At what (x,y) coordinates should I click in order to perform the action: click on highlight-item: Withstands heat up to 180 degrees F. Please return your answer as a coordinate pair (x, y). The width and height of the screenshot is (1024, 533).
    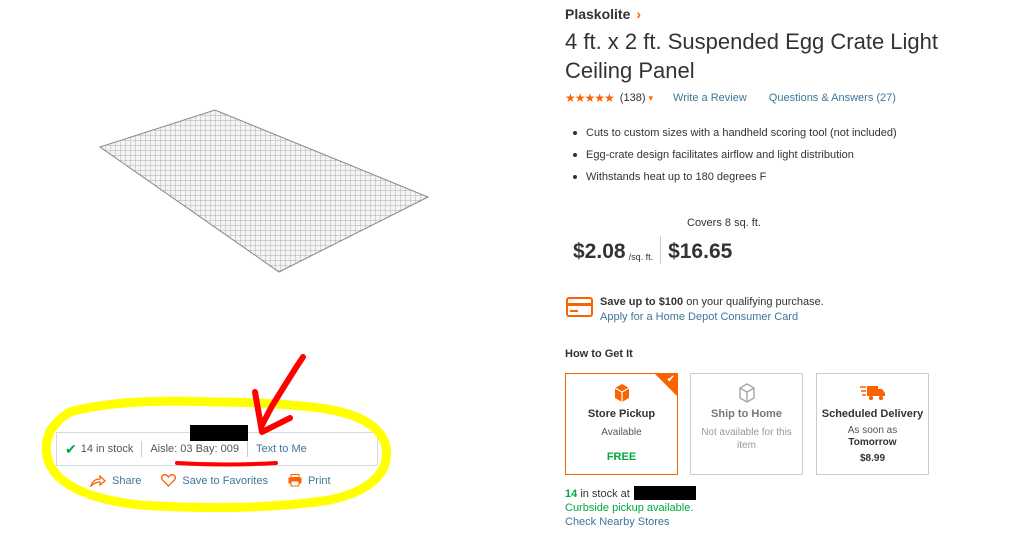
    Looking at the image, I should click on (735, 177).